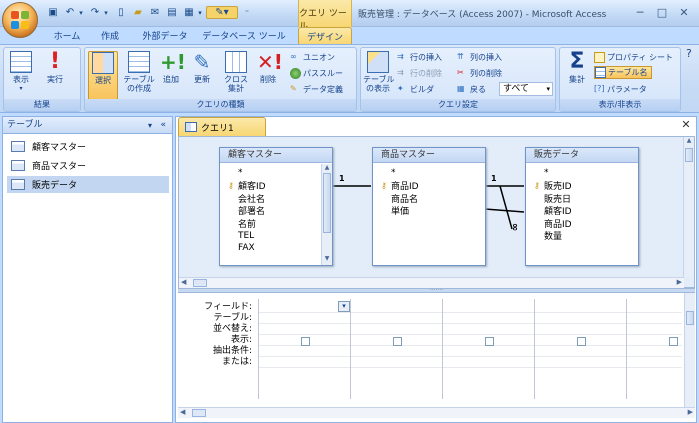 Image resolution: width=699 pixels, height=423 pixels. What do you see at coordinates (189, 12) in the screenshot?
I see `layout-icon: ▦` at bounding box center [189, 12].